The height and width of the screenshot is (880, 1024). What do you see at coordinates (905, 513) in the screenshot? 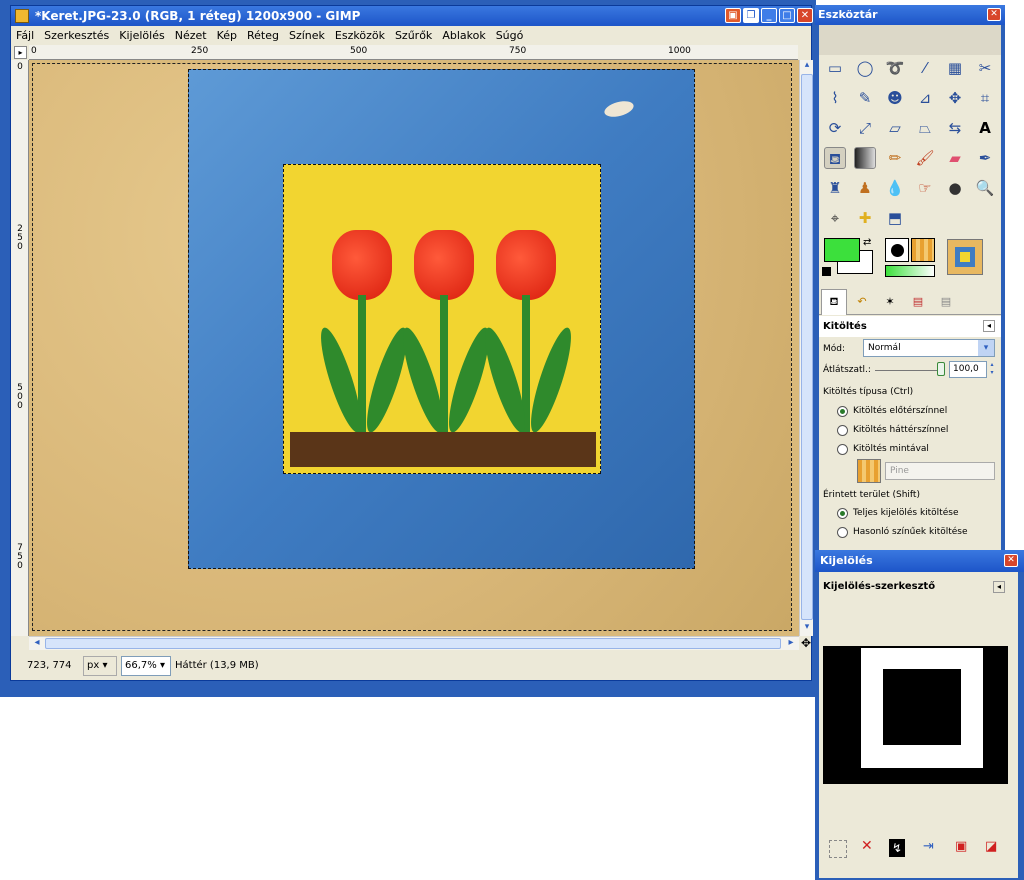
I see `fill-whole-selection-label: Teljes kijelölés kitöltése` at bounding box center [905, 513].